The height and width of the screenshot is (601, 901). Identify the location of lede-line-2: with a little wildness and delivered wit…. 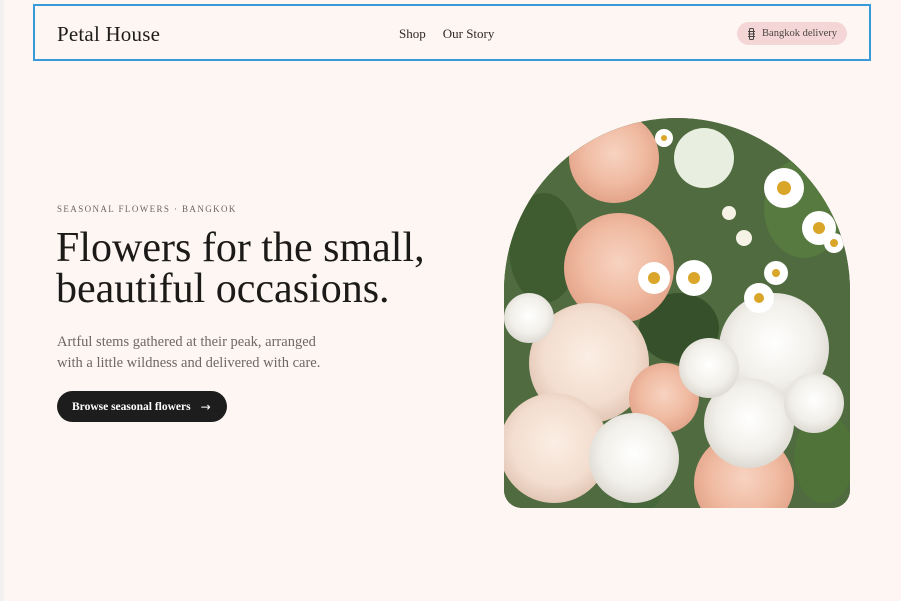
(189, 363).